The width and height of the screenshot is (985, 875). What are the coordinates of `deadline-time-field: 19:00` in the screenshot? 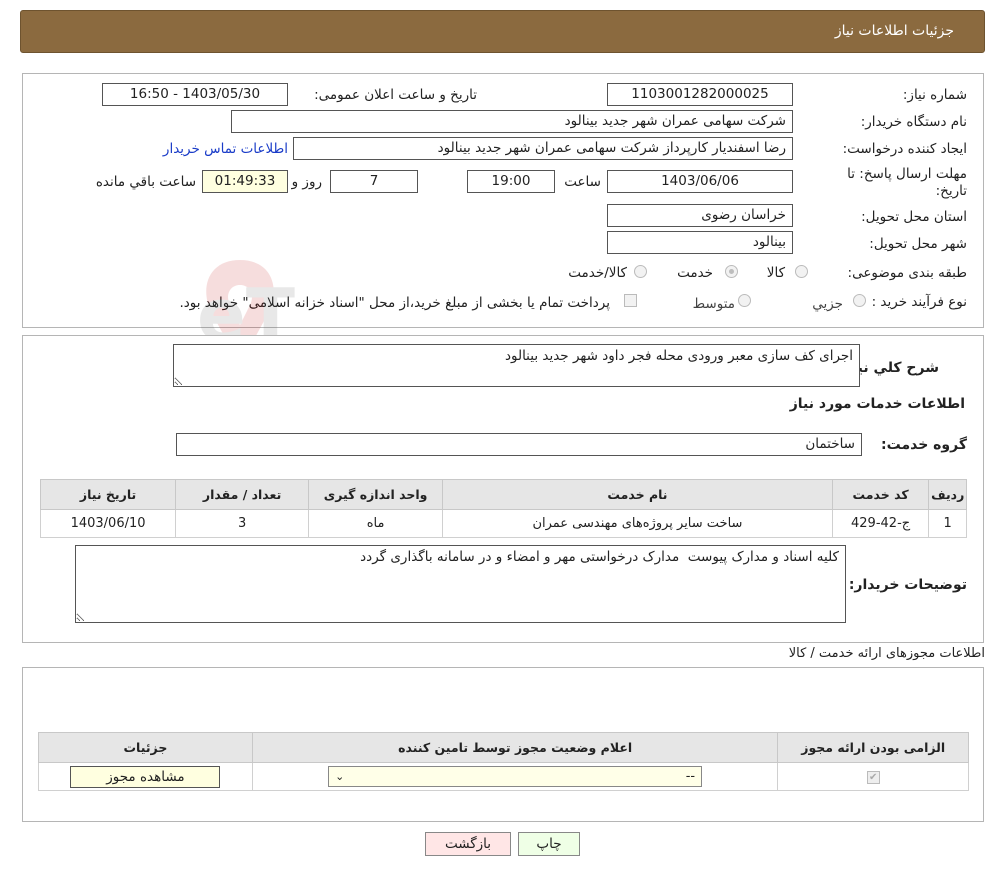 It's located at (511, 181).